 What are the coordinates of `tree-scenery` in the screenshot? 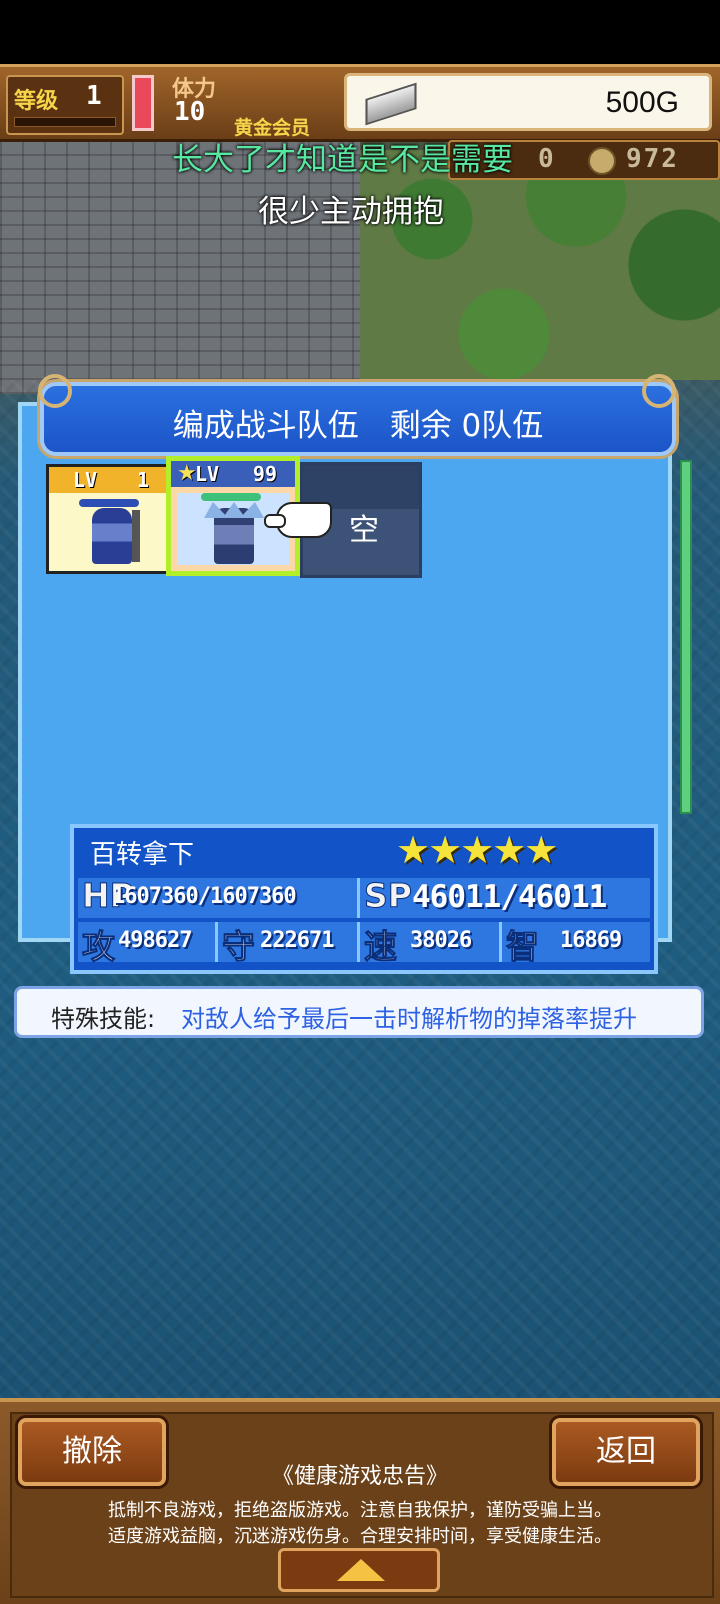 It's located at (540, 265).